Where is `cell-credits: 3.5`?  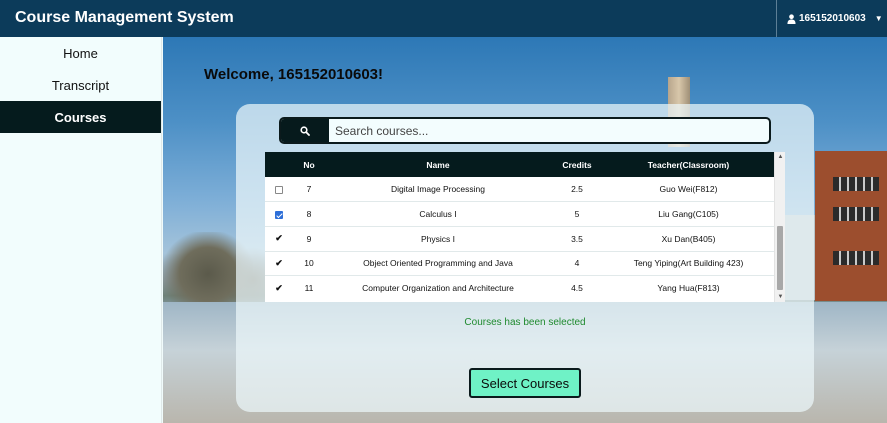
cell-credits: 3.5 is located at coordinates (577, 238).